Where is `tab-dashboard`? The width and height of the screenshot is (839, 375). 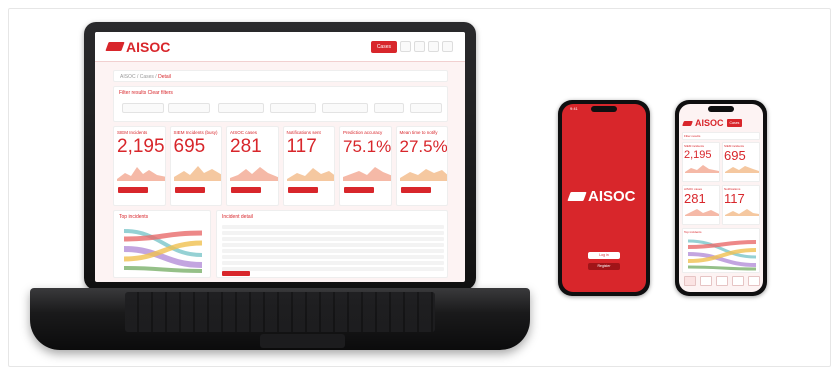
tab-dashboard is located at coordinates (690, 281).